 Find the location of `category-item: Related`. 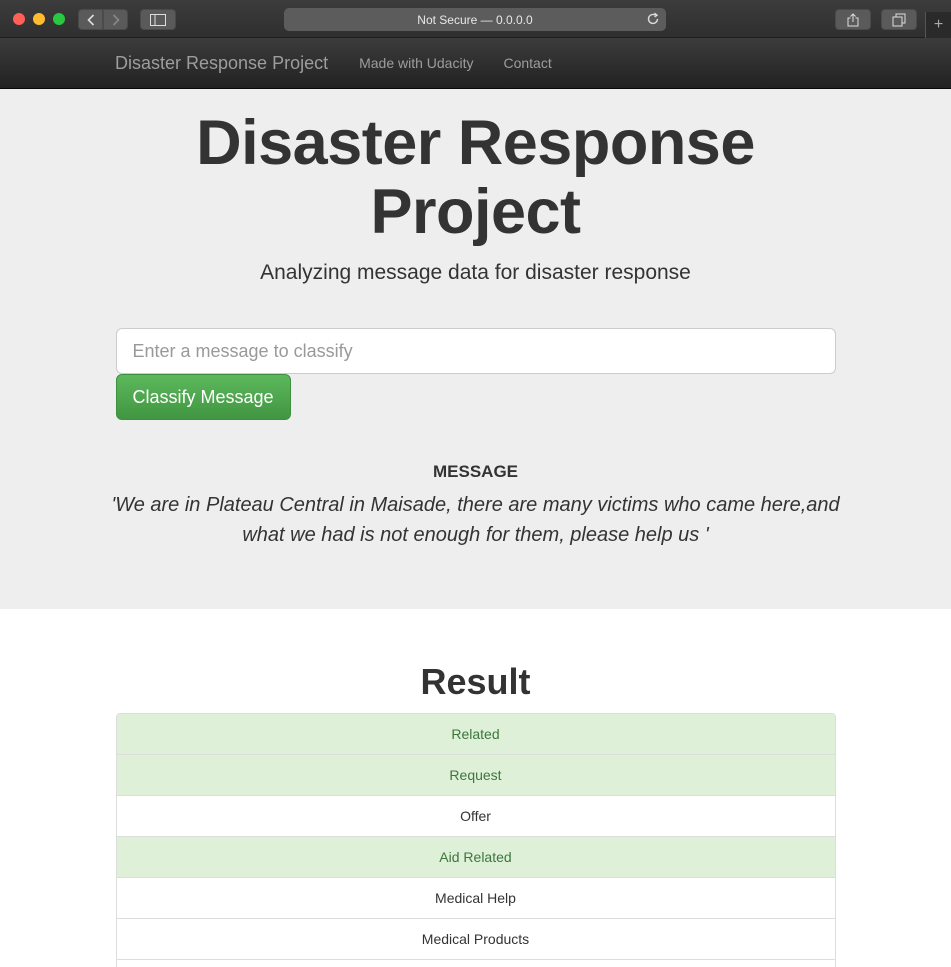

category-item: Related is located at coordinates (475, 734).